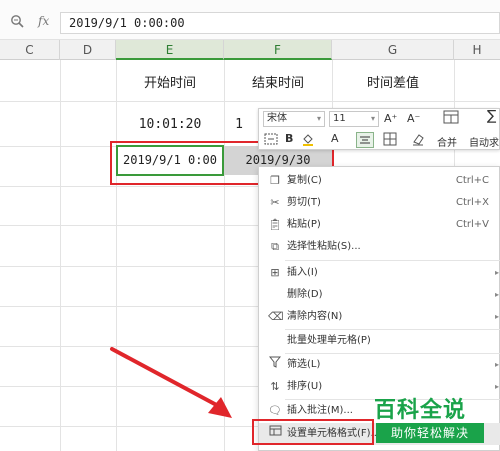 Image resolution: width=500 pixels, height=451 pixels. What do you see at coordinates (275, 224) in the screenshot?
I see `paste-icon: 📋︎` at bounding box center [275, 224].